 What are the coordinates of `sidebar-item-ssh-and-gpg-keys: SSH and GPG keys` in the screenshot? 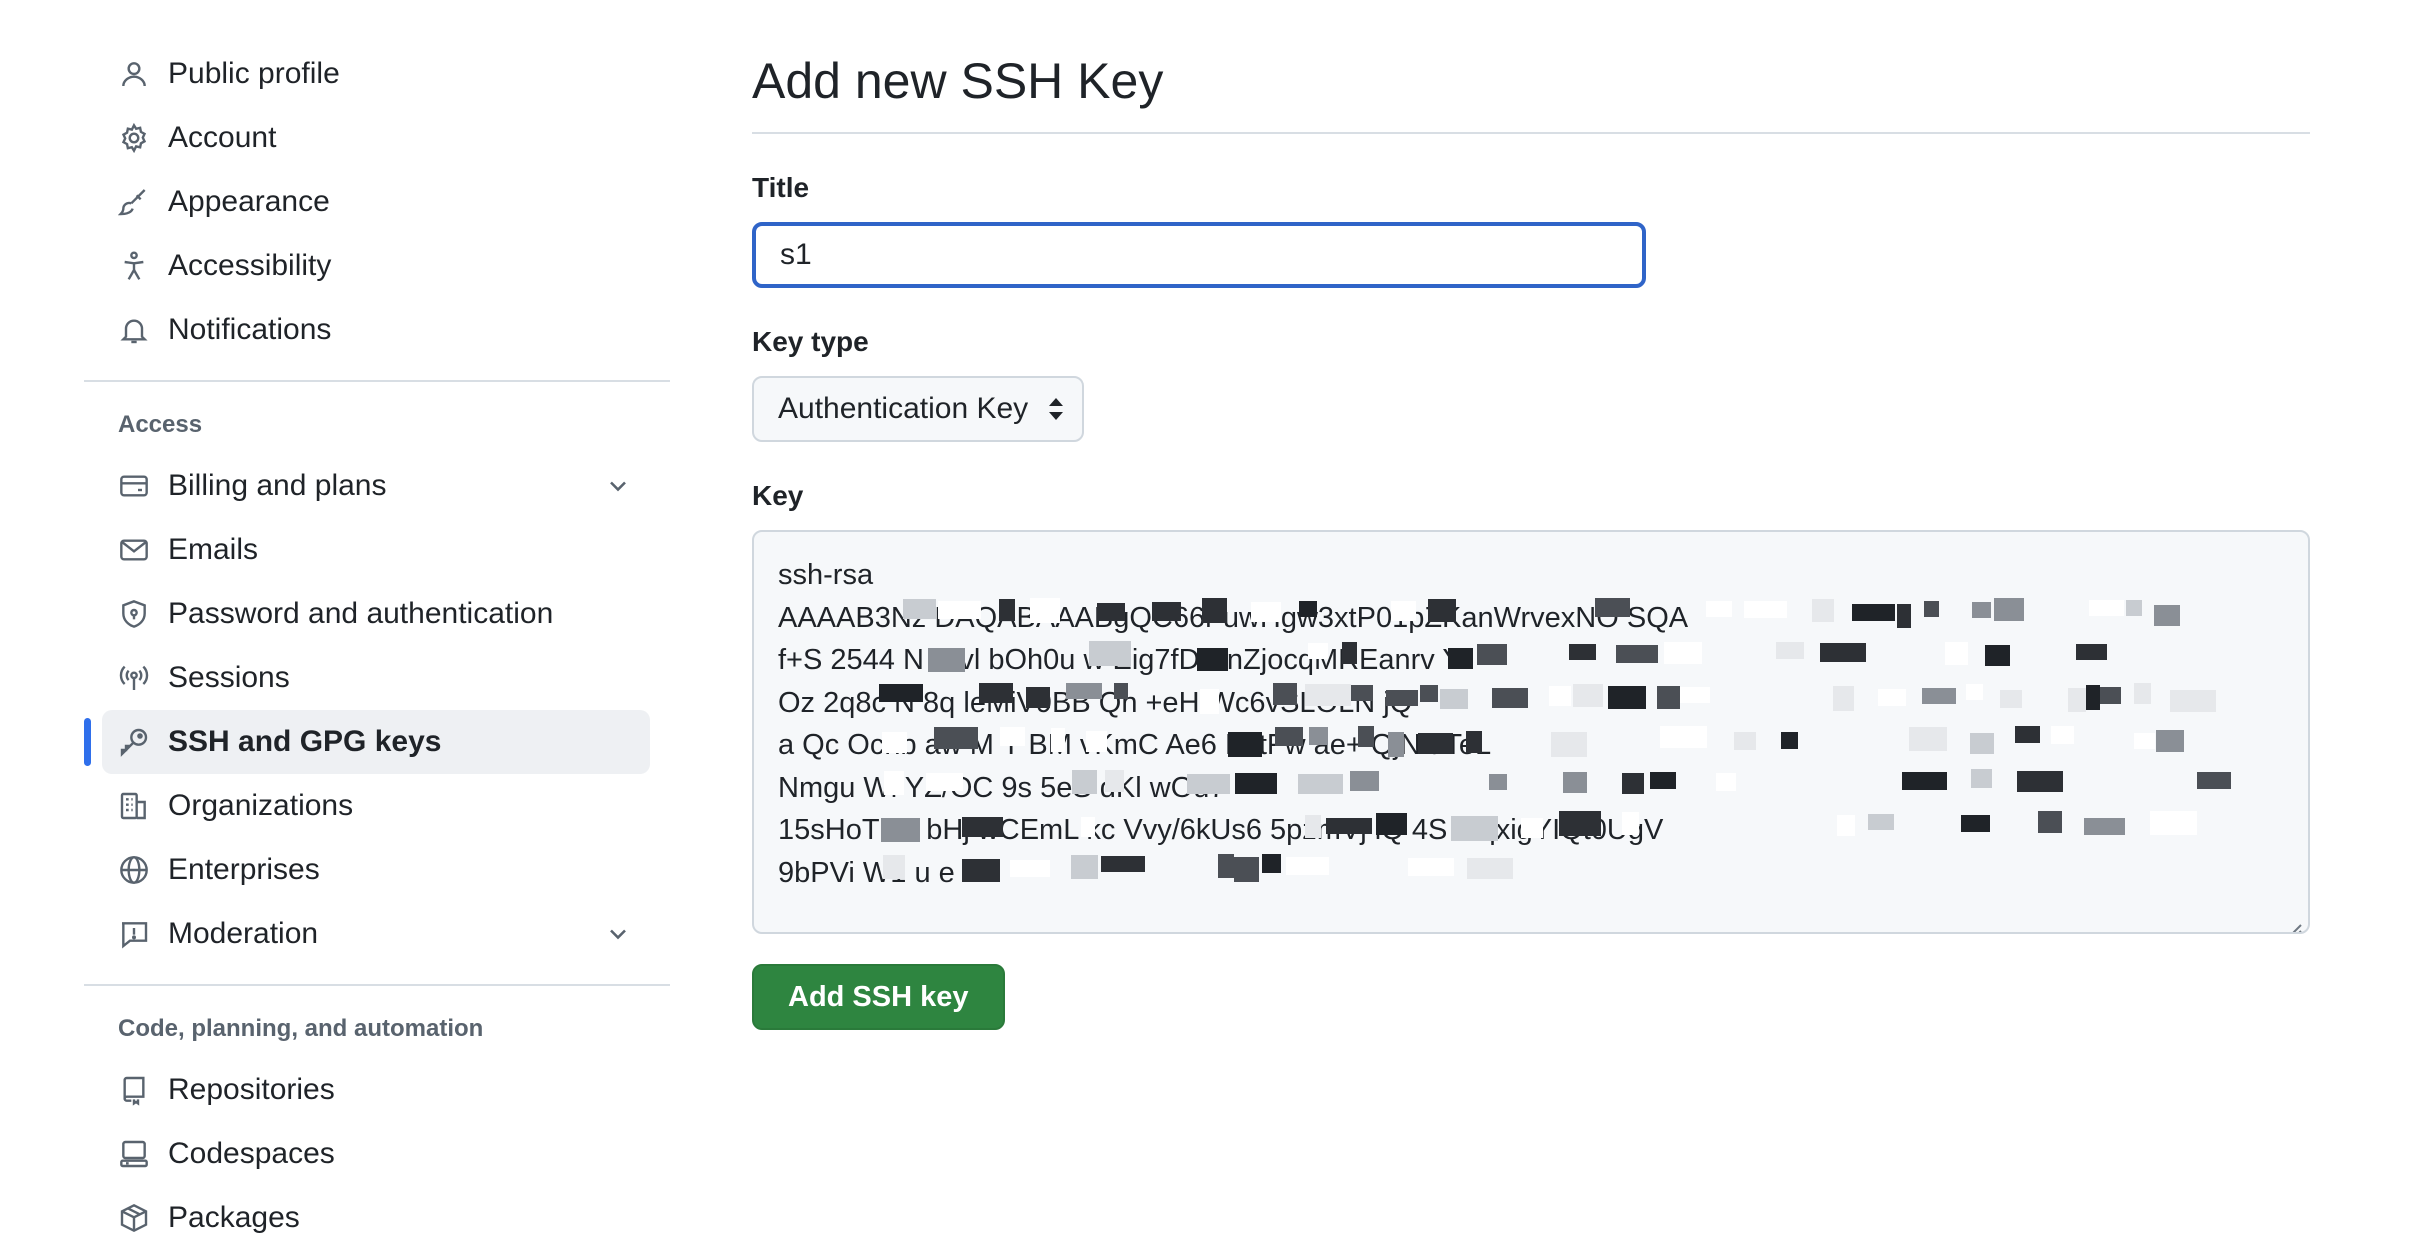 It's located at (367, 742).